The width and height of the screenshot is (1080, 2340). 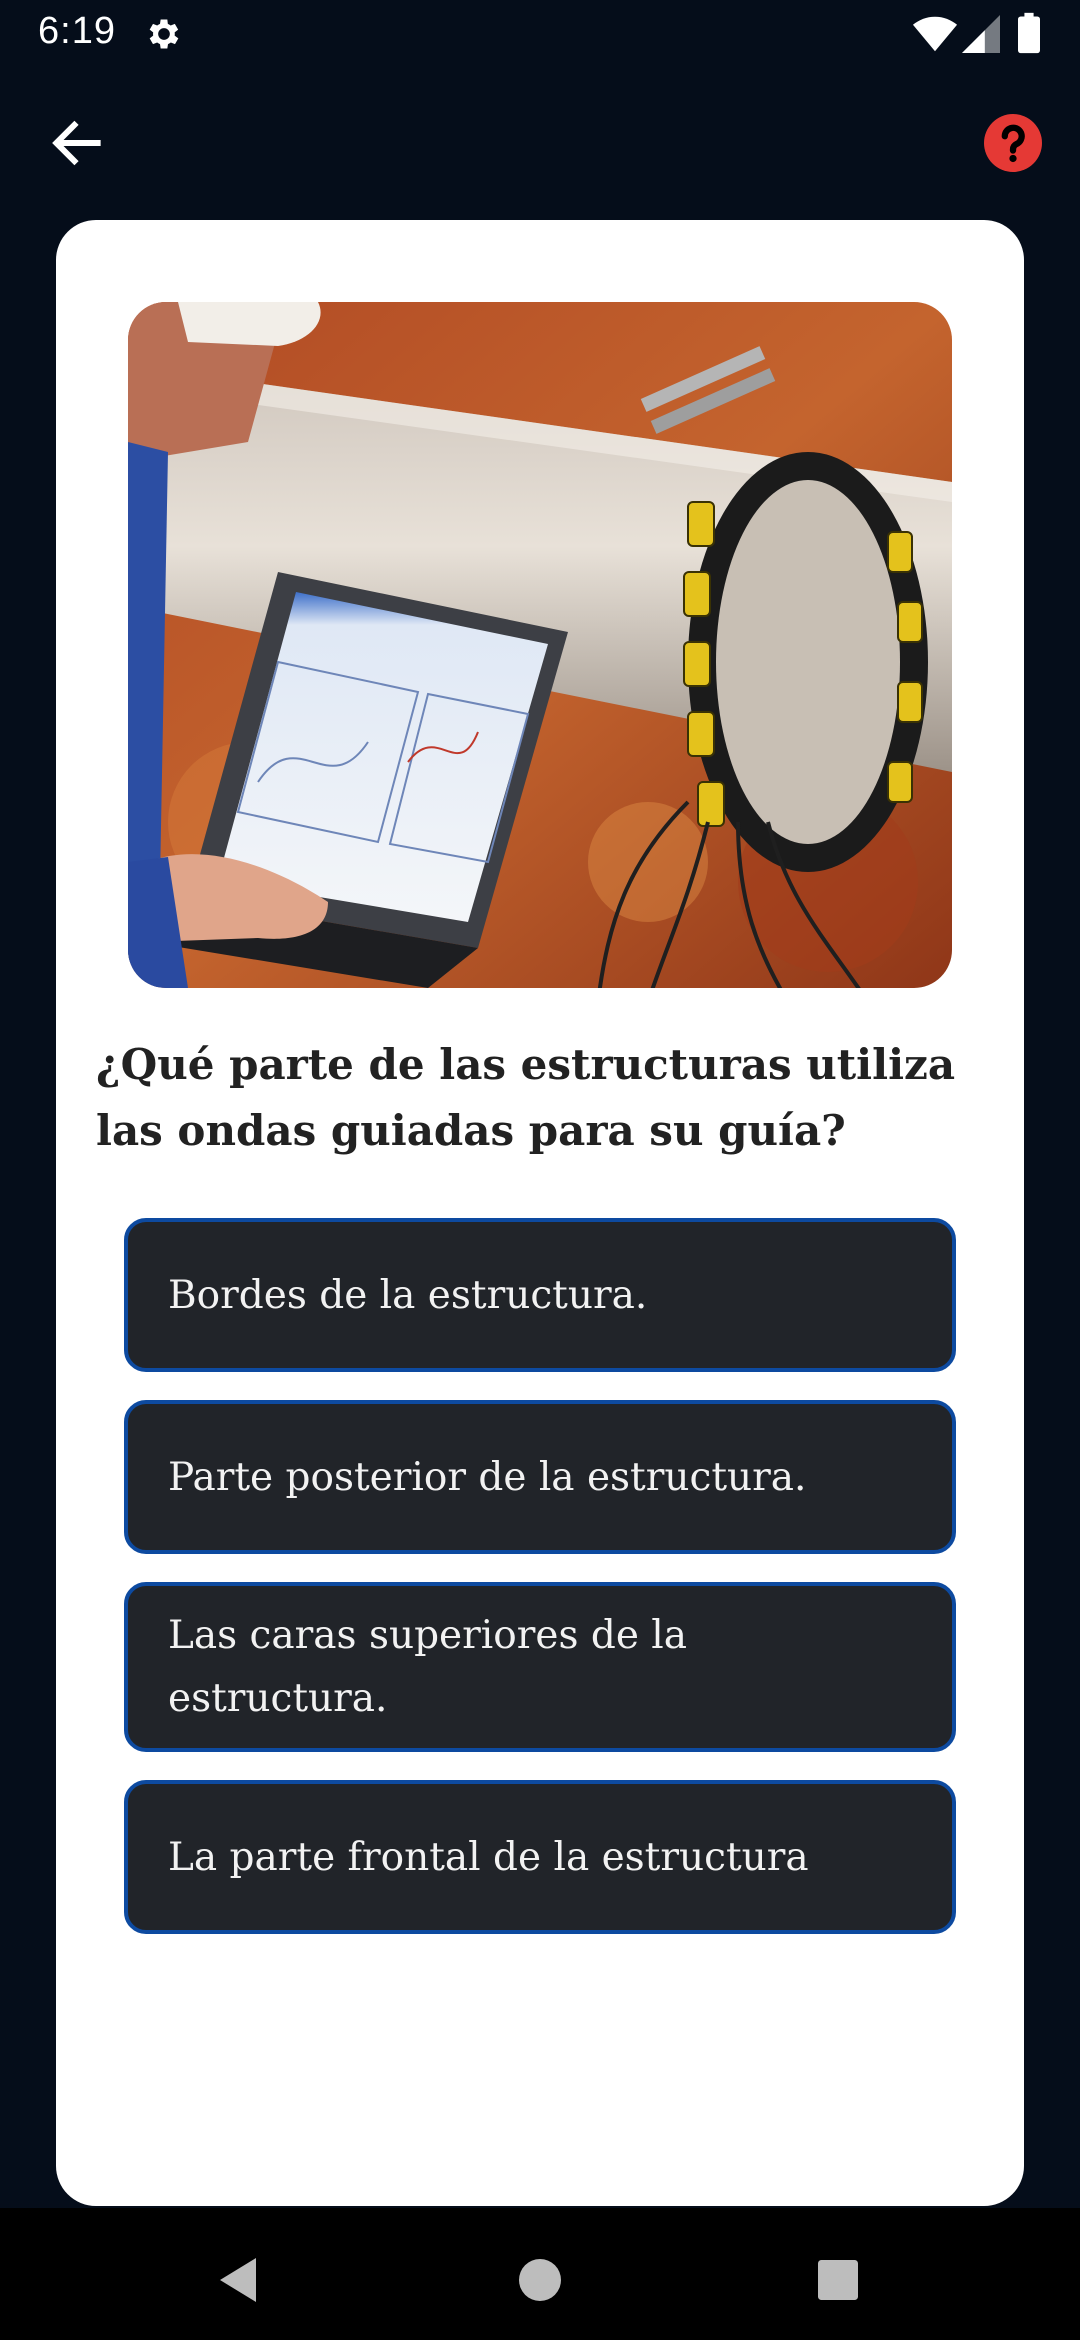 I want to click on arrow-left-icon, so click(x=77, y=143).